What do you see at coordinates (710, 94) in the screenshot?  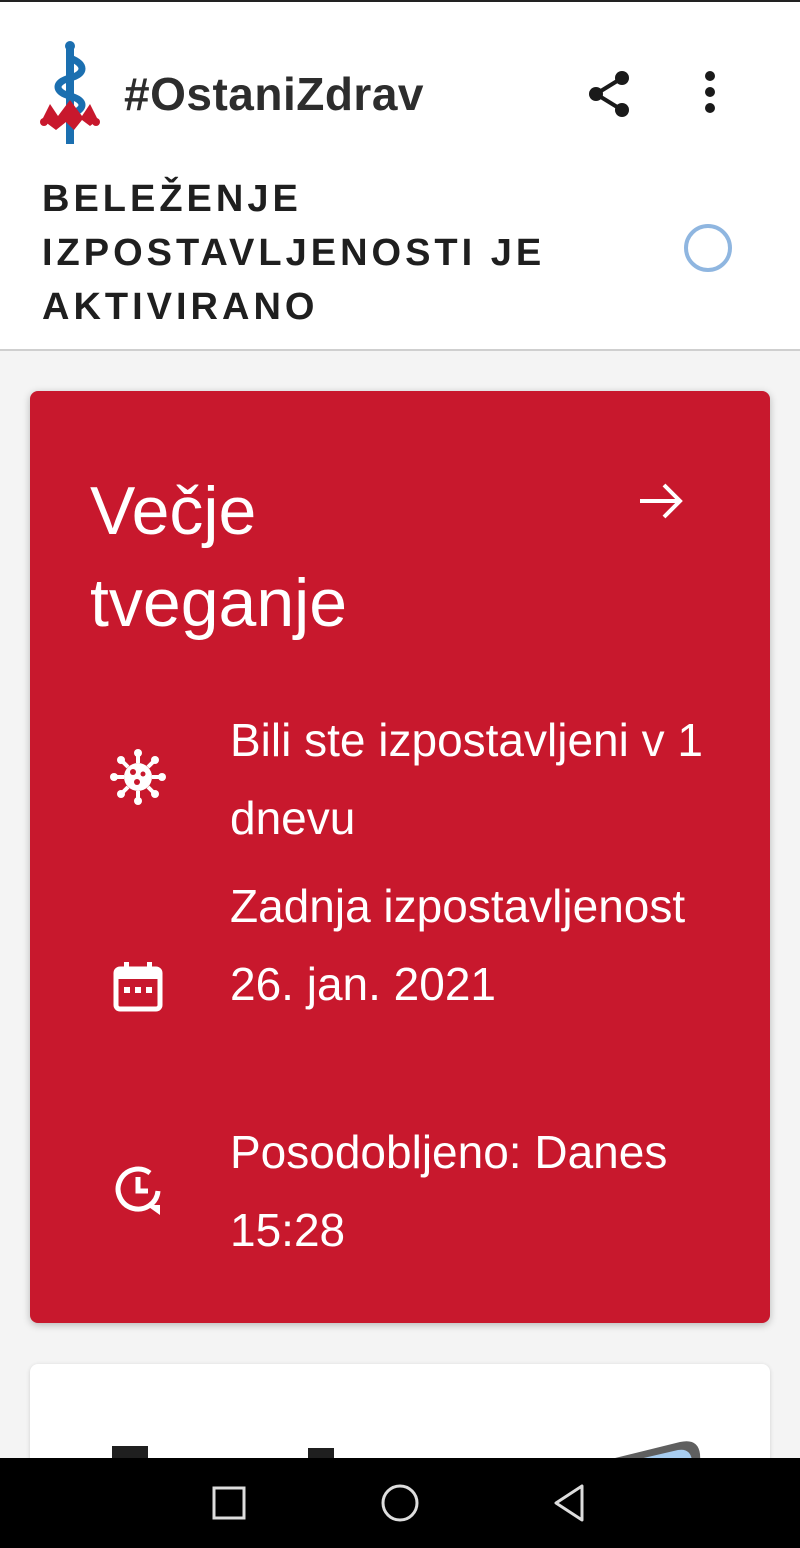 I see `more-vert-icon` at bounding box center [710, 94].